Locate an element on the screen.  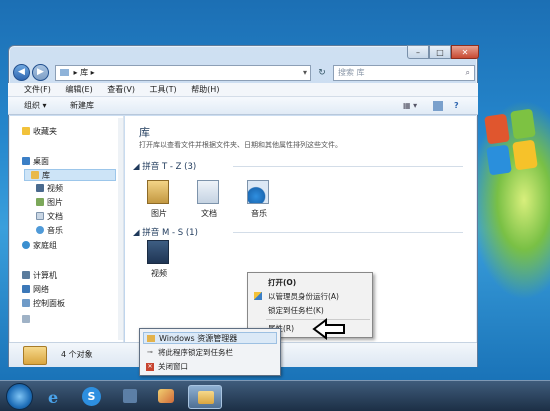
sidebar-item-label: 桌面 is located at coordinates (41, 161).